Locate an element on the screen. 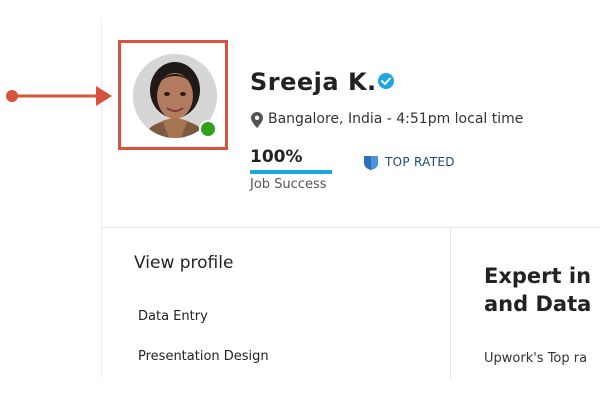 Image resolution: width=600 pixels, height=400 pixels. profile-title: Expert in and Data is located at coordinates (542, 290).